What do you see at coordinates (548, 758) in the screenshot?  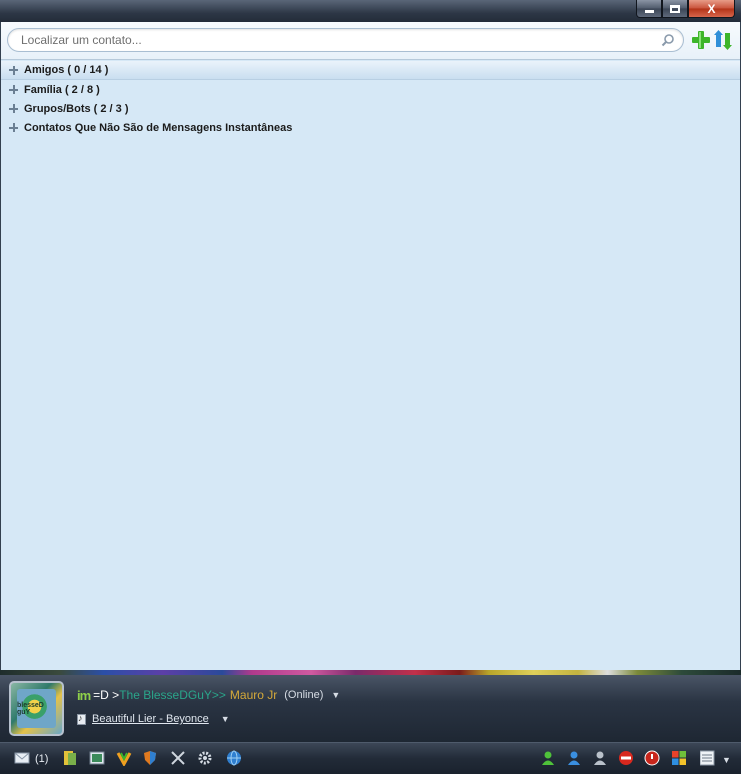 I see `buddy-online-icon` at bounding box center [548, 758].